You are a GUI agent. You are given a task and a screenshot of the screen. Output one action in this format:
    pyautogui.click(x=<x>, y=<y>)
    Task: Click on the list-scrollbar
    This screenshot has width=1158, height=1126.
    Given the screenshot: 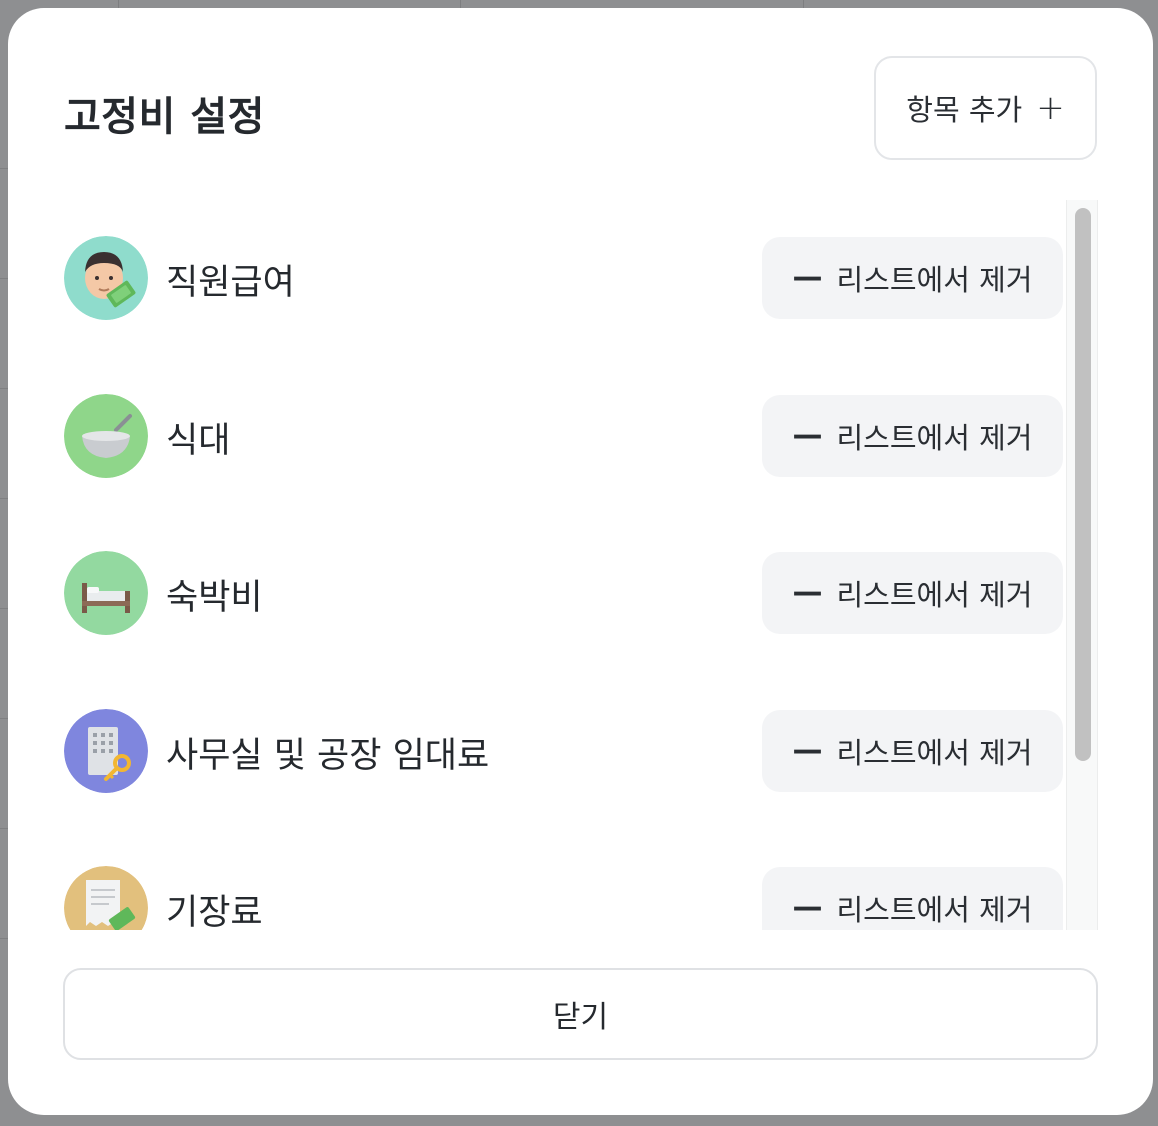 What is the action you would take?
    pyautogui.click(x=1082, y=565)
    